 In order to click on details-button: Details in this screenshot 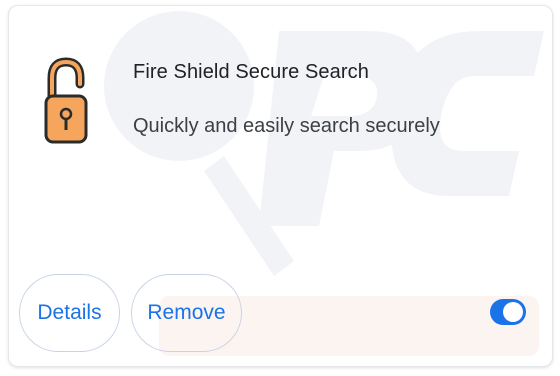, I will do `click(69, 313)`.